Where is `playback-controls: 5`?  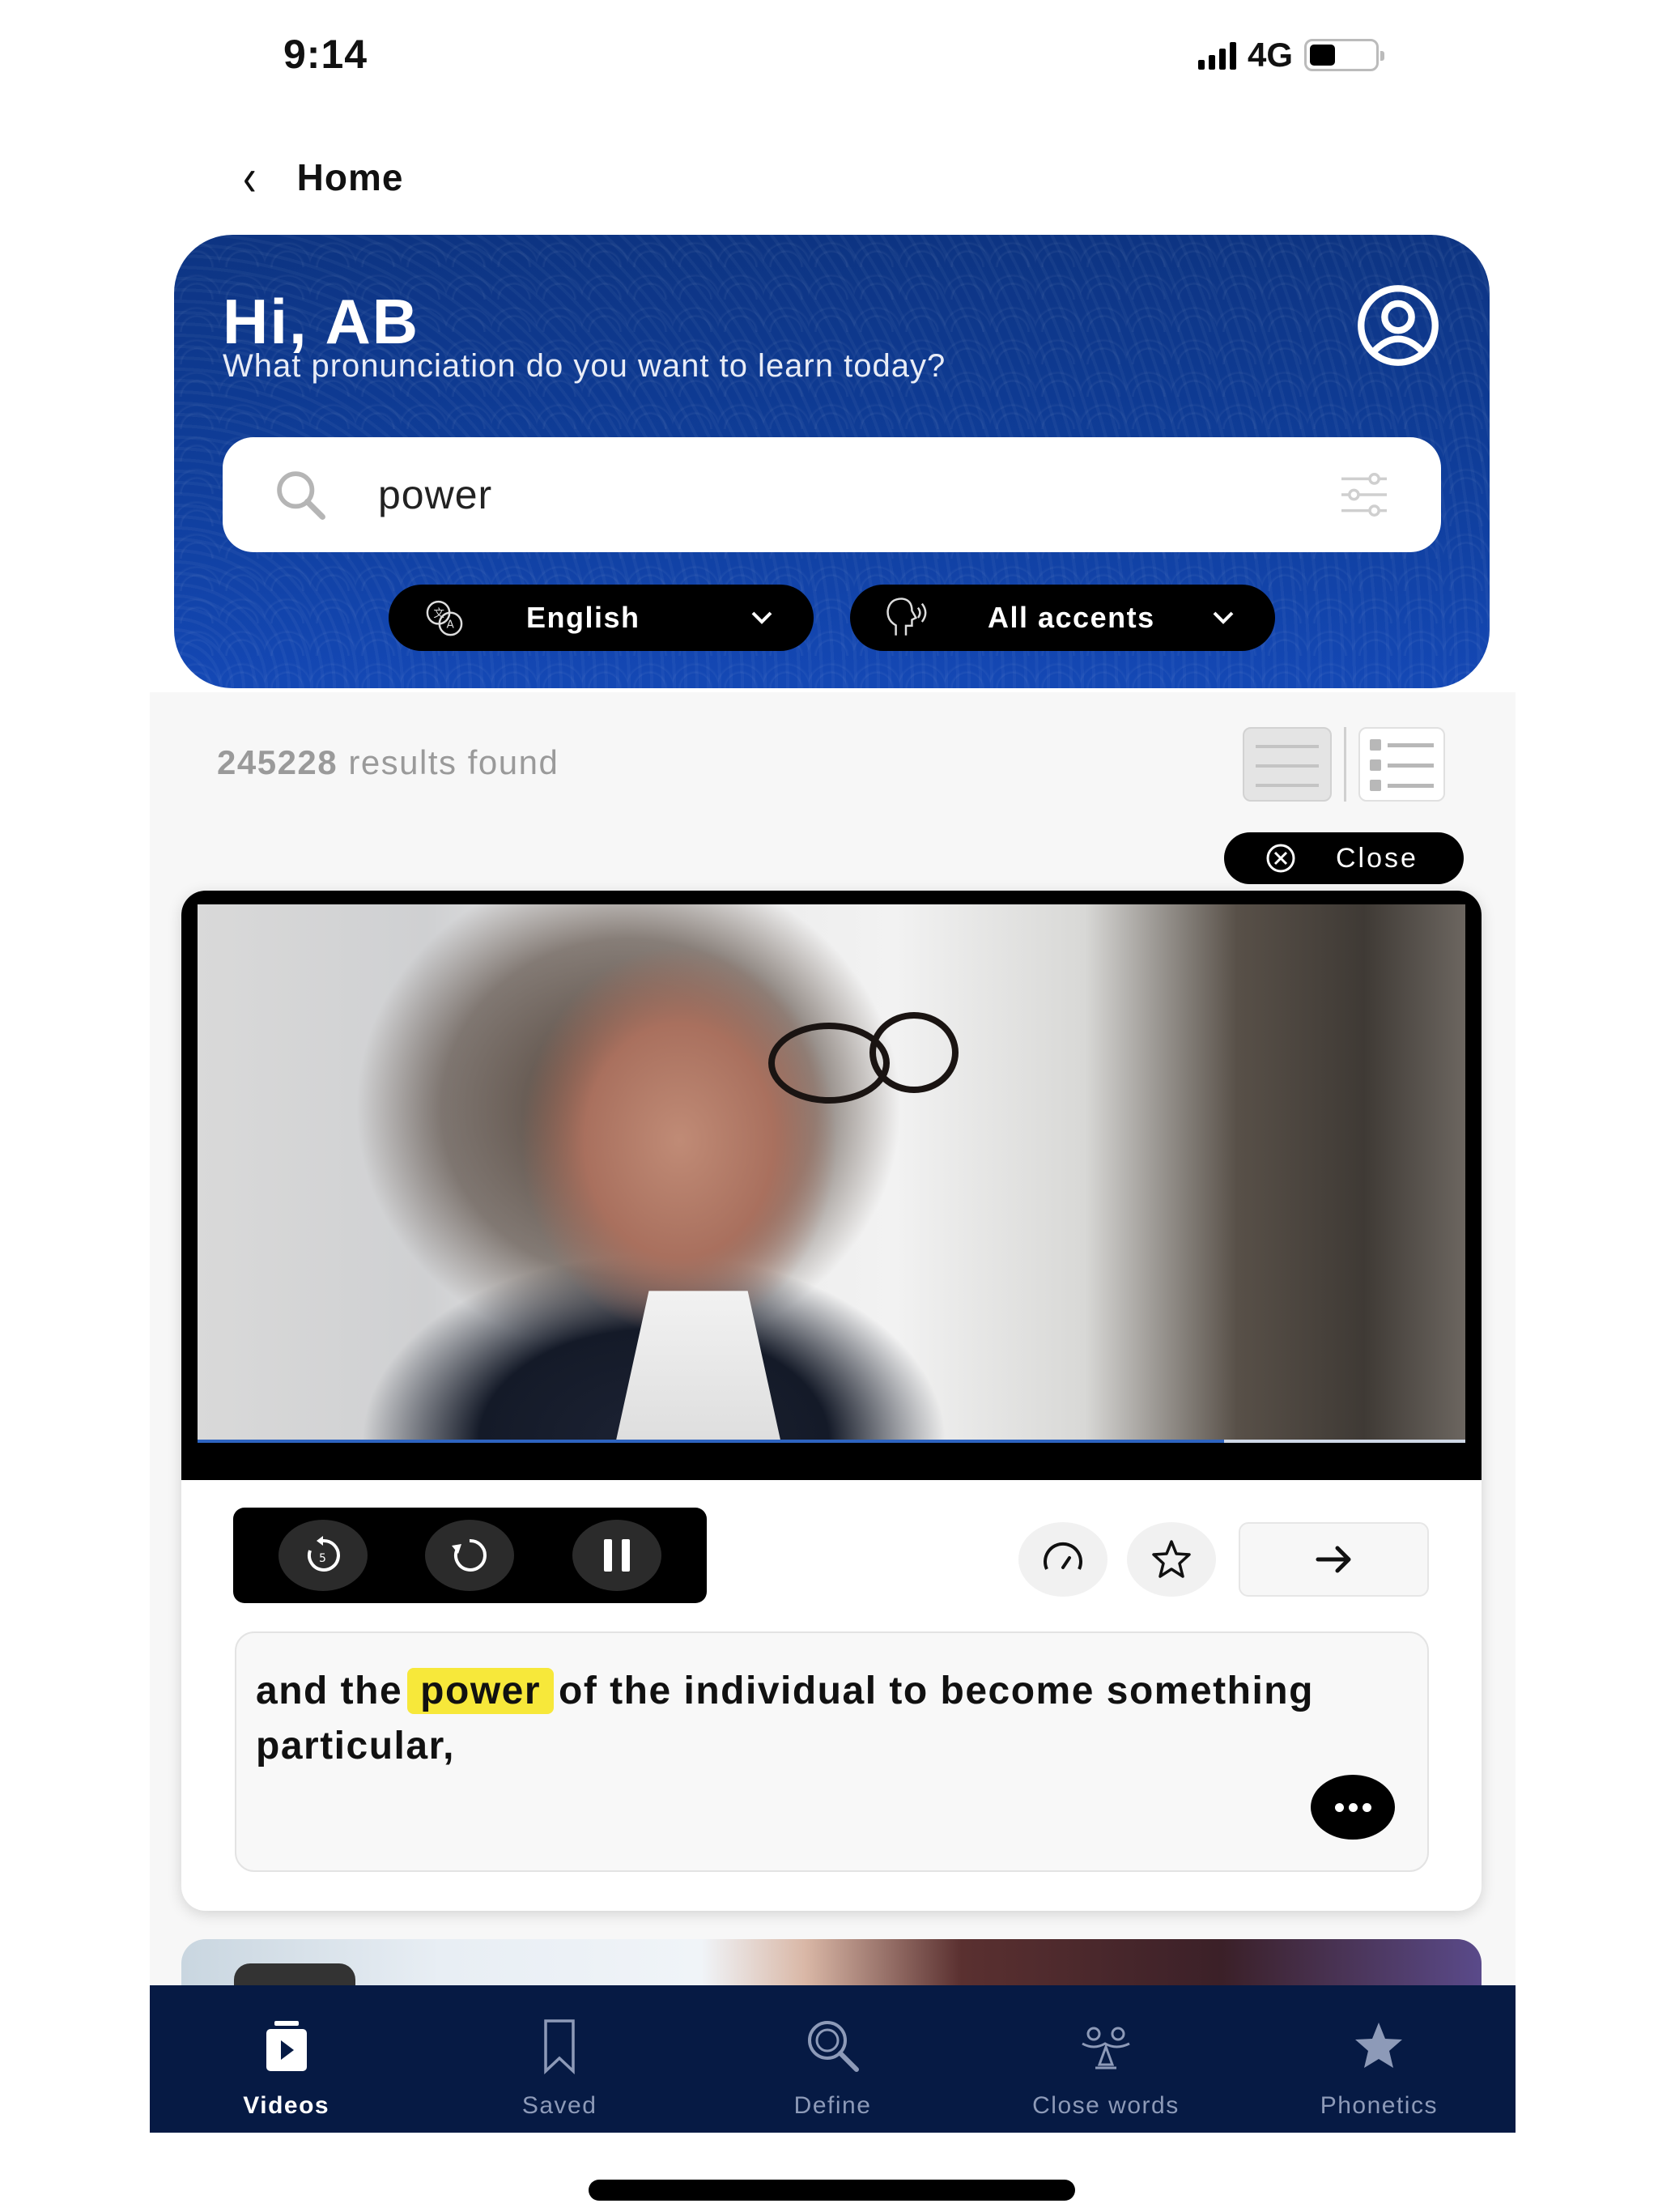 playback-controls: 5 is located at coordinates (470, 1556).